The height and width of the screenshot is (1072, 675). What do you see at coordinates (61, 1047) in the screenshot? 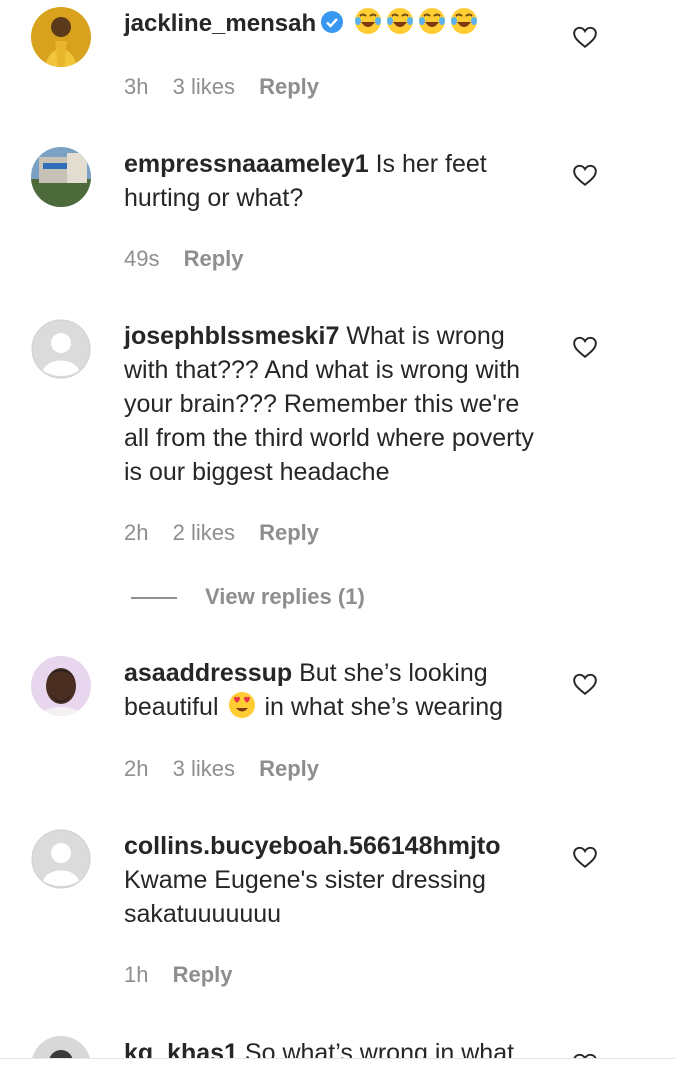
I see `avatar` at bounding box center [61, 1047].